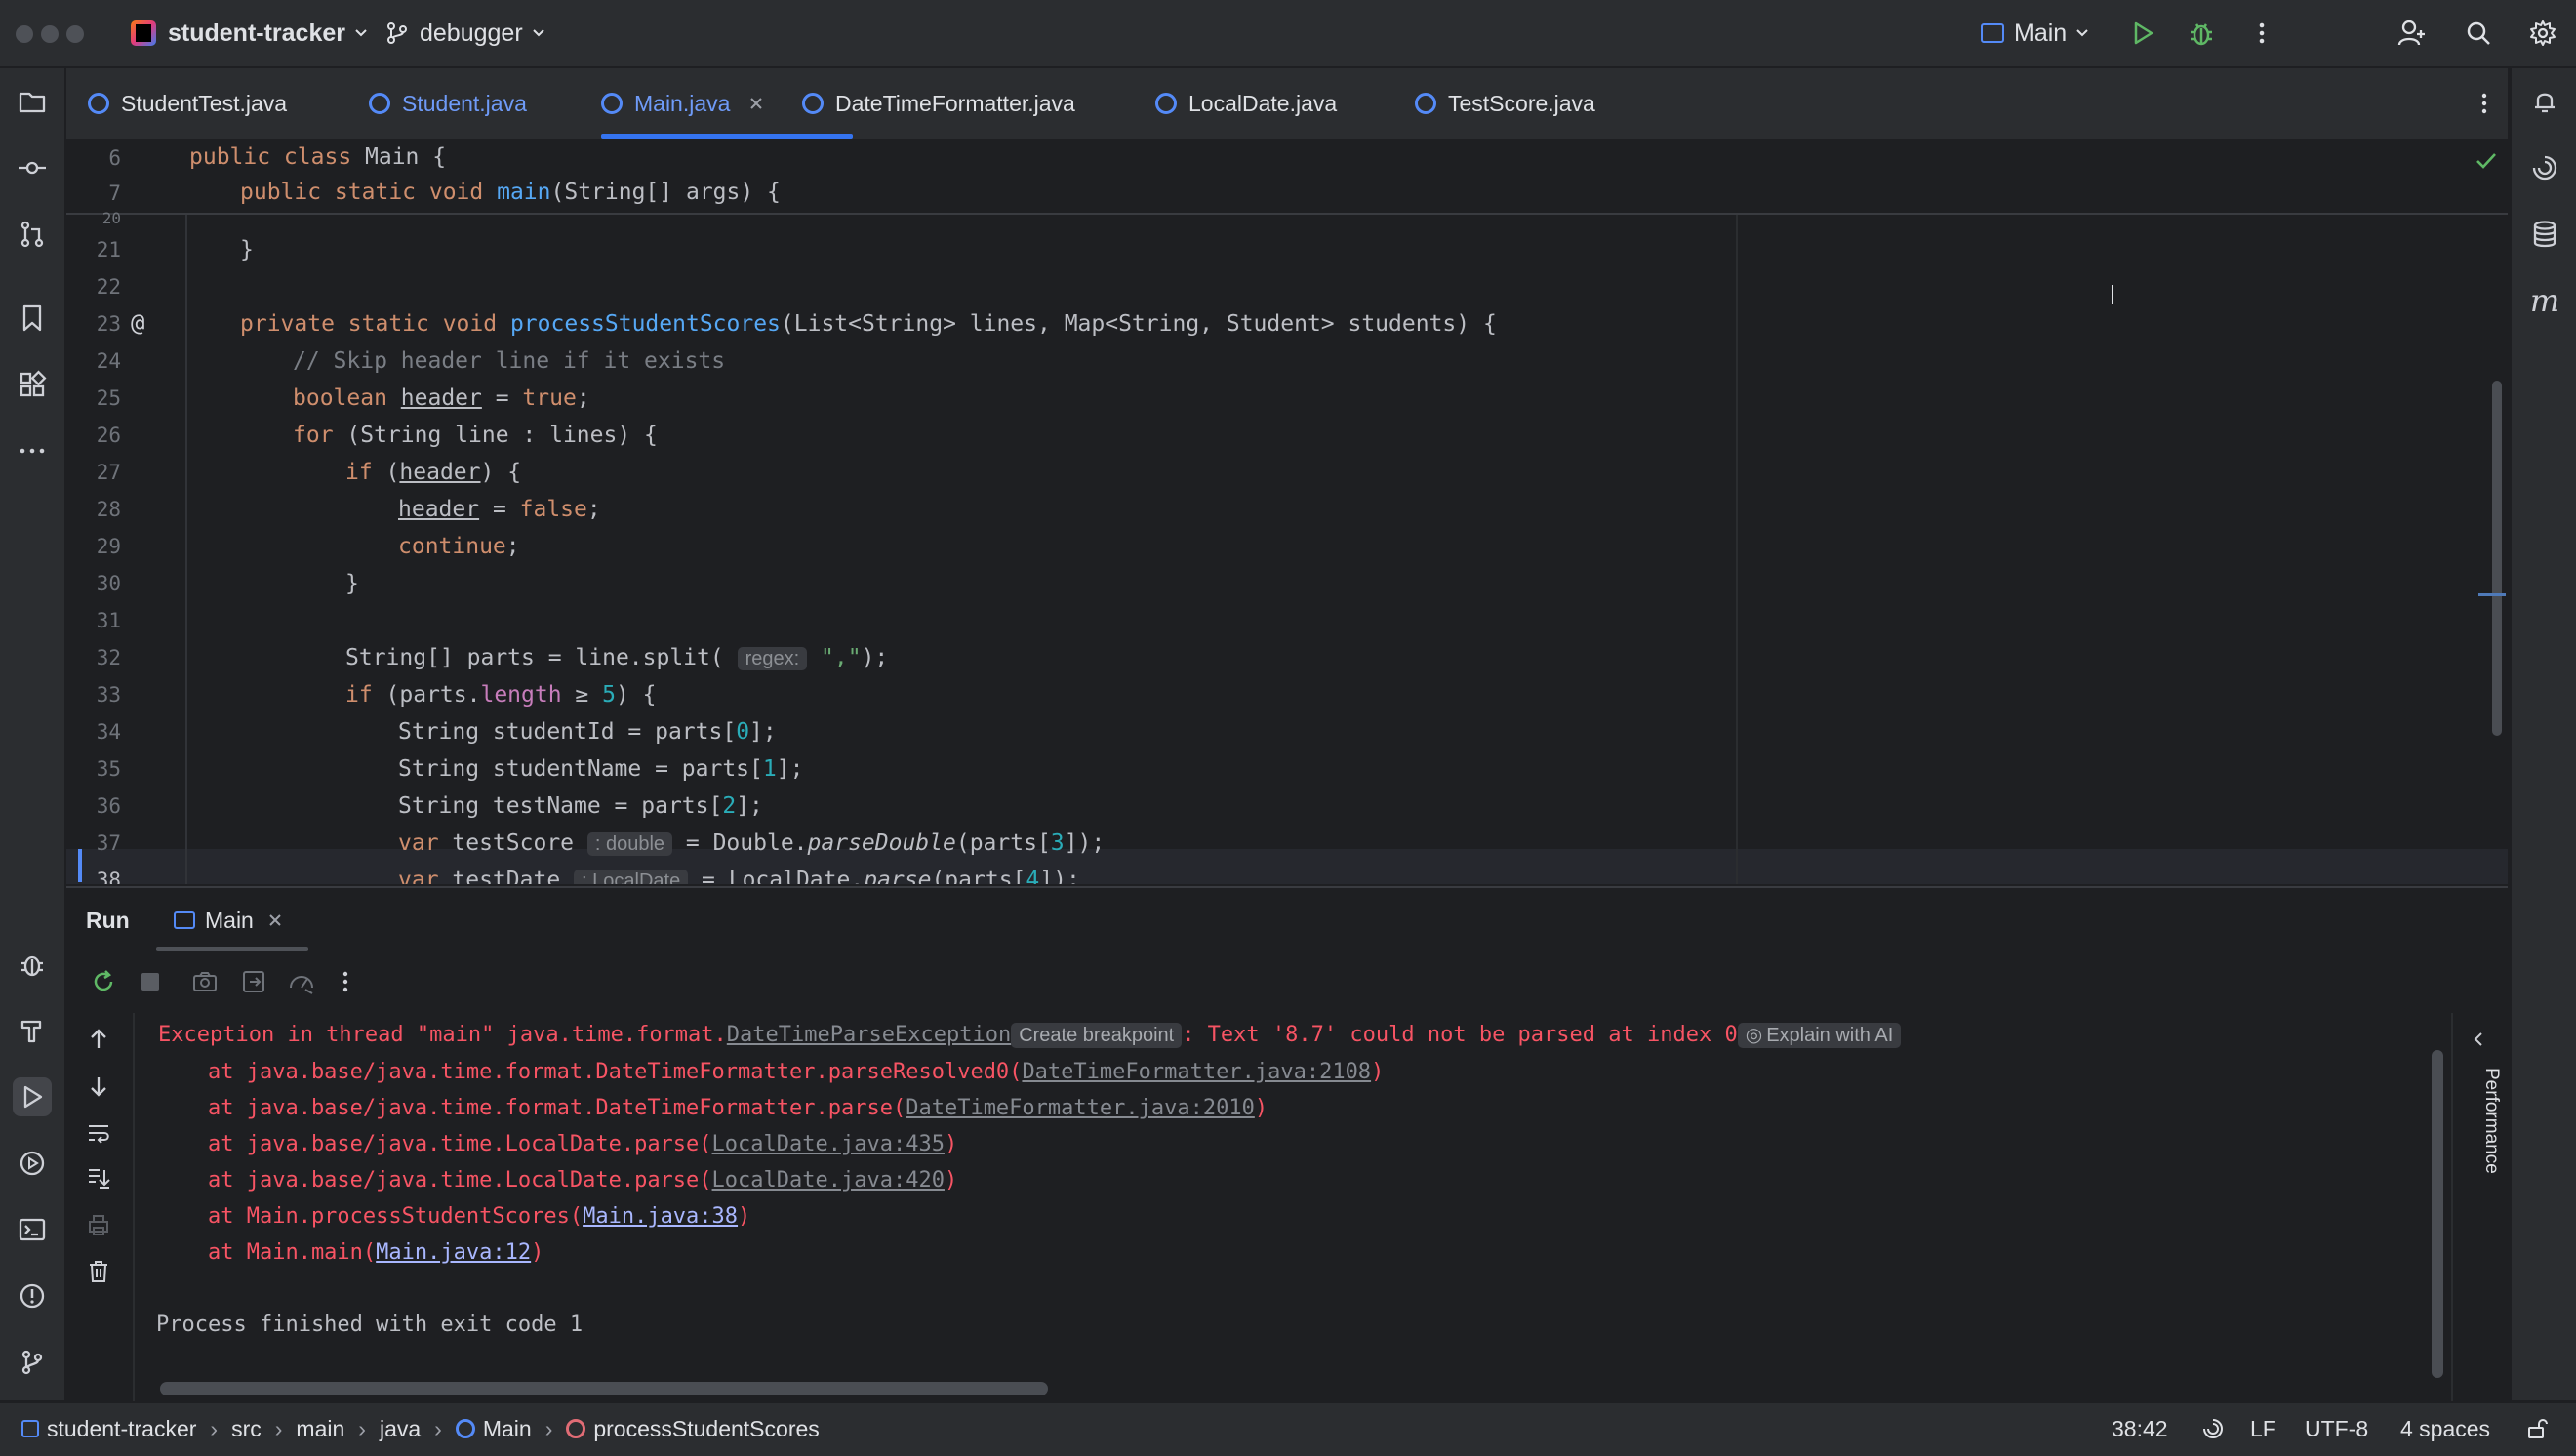 The image size is (2576, 1456). Describe the element at coordinates (2542, 33) in the screenshot. I see `settings-button` at that location.